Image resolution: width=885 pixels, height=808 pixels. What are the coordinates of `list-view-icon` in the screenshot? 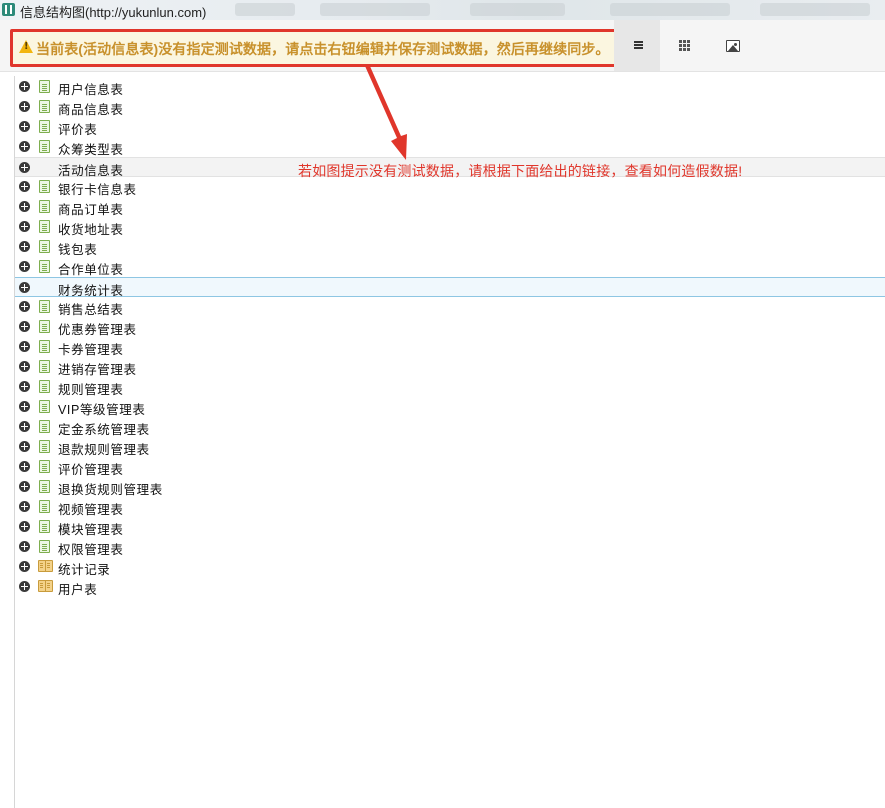 It's located at (638, 46).